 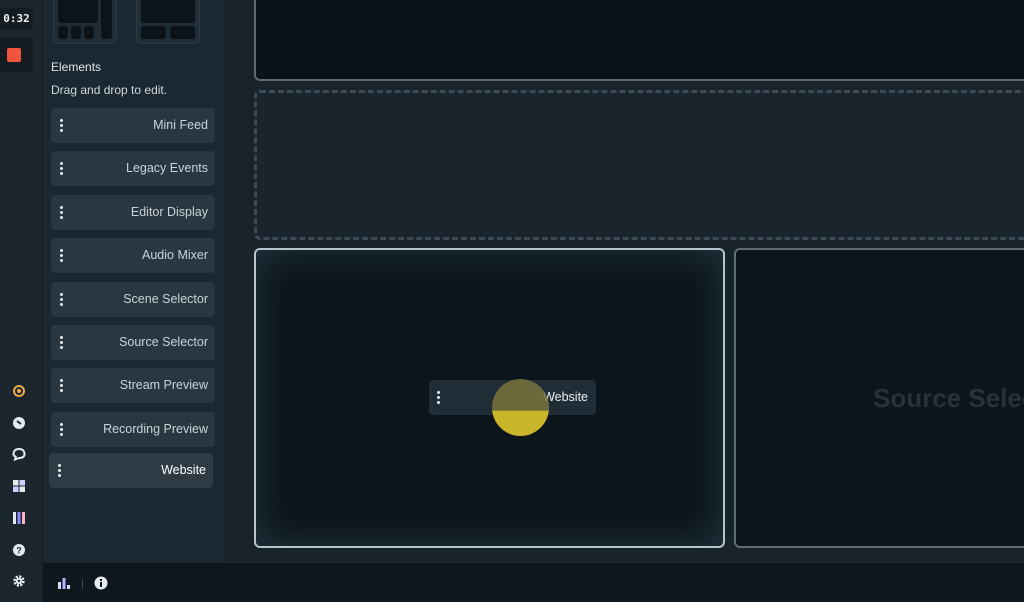 What do you see at coordinates (165, 299) in the screenshot?
I see `element-label: Scene Selector` at bounding box center [165, 299].